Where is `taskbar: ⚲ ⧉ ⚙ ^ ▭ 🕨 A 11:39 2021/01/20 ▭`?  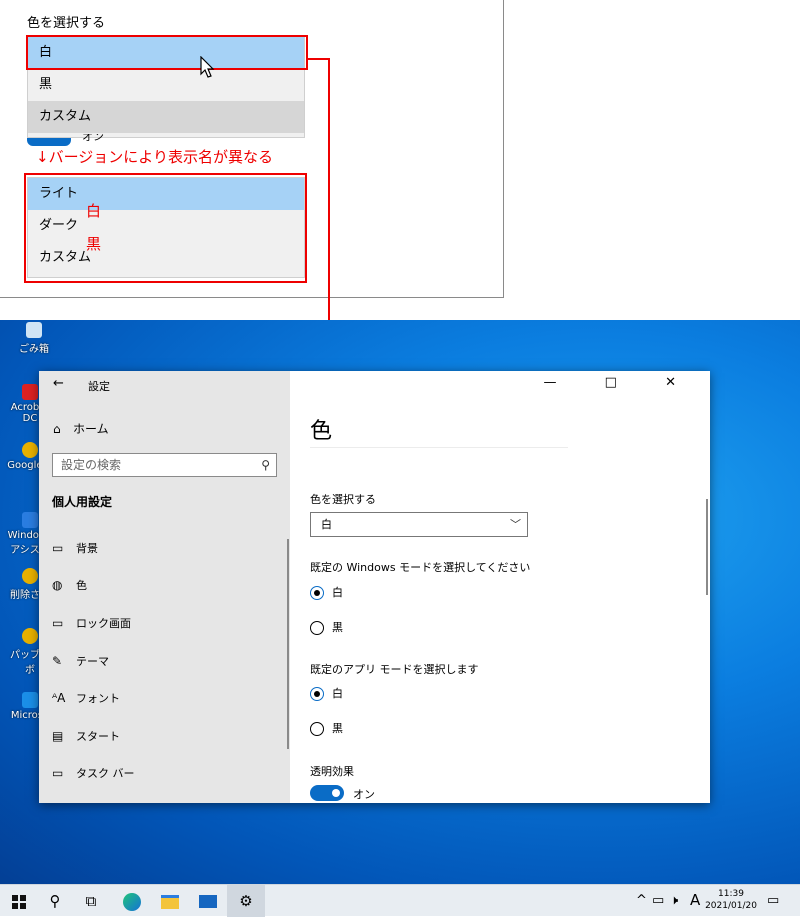
taskbar: ⚲ ⧉ ⚙ ^ ▭ 🕨 A 11:39 2021/01/20 ▭ is located at coordinates (400, 900).